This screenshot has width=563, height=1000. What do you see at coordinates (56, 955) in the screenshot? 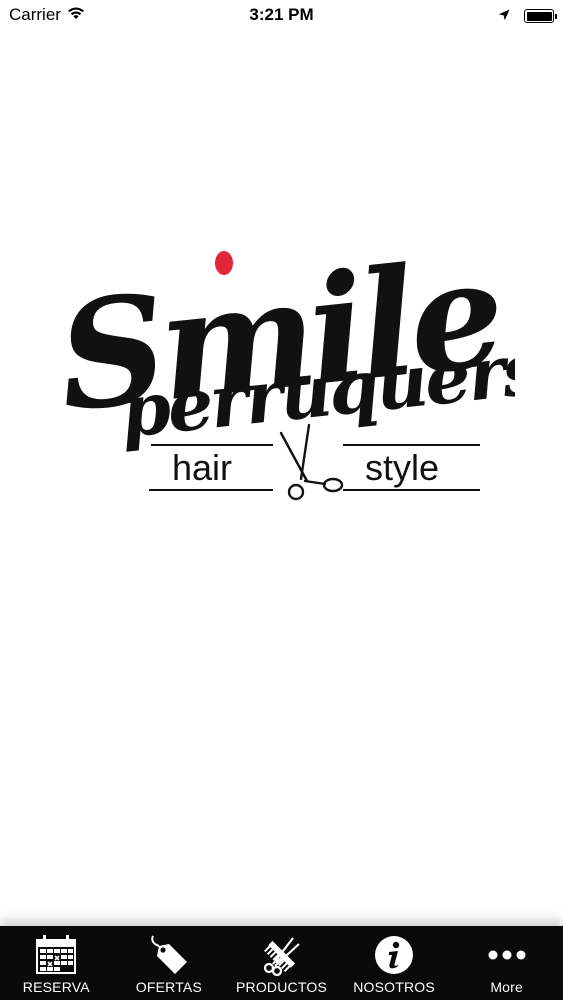
I see `calendar-icon` at bounding box center [56, 955].